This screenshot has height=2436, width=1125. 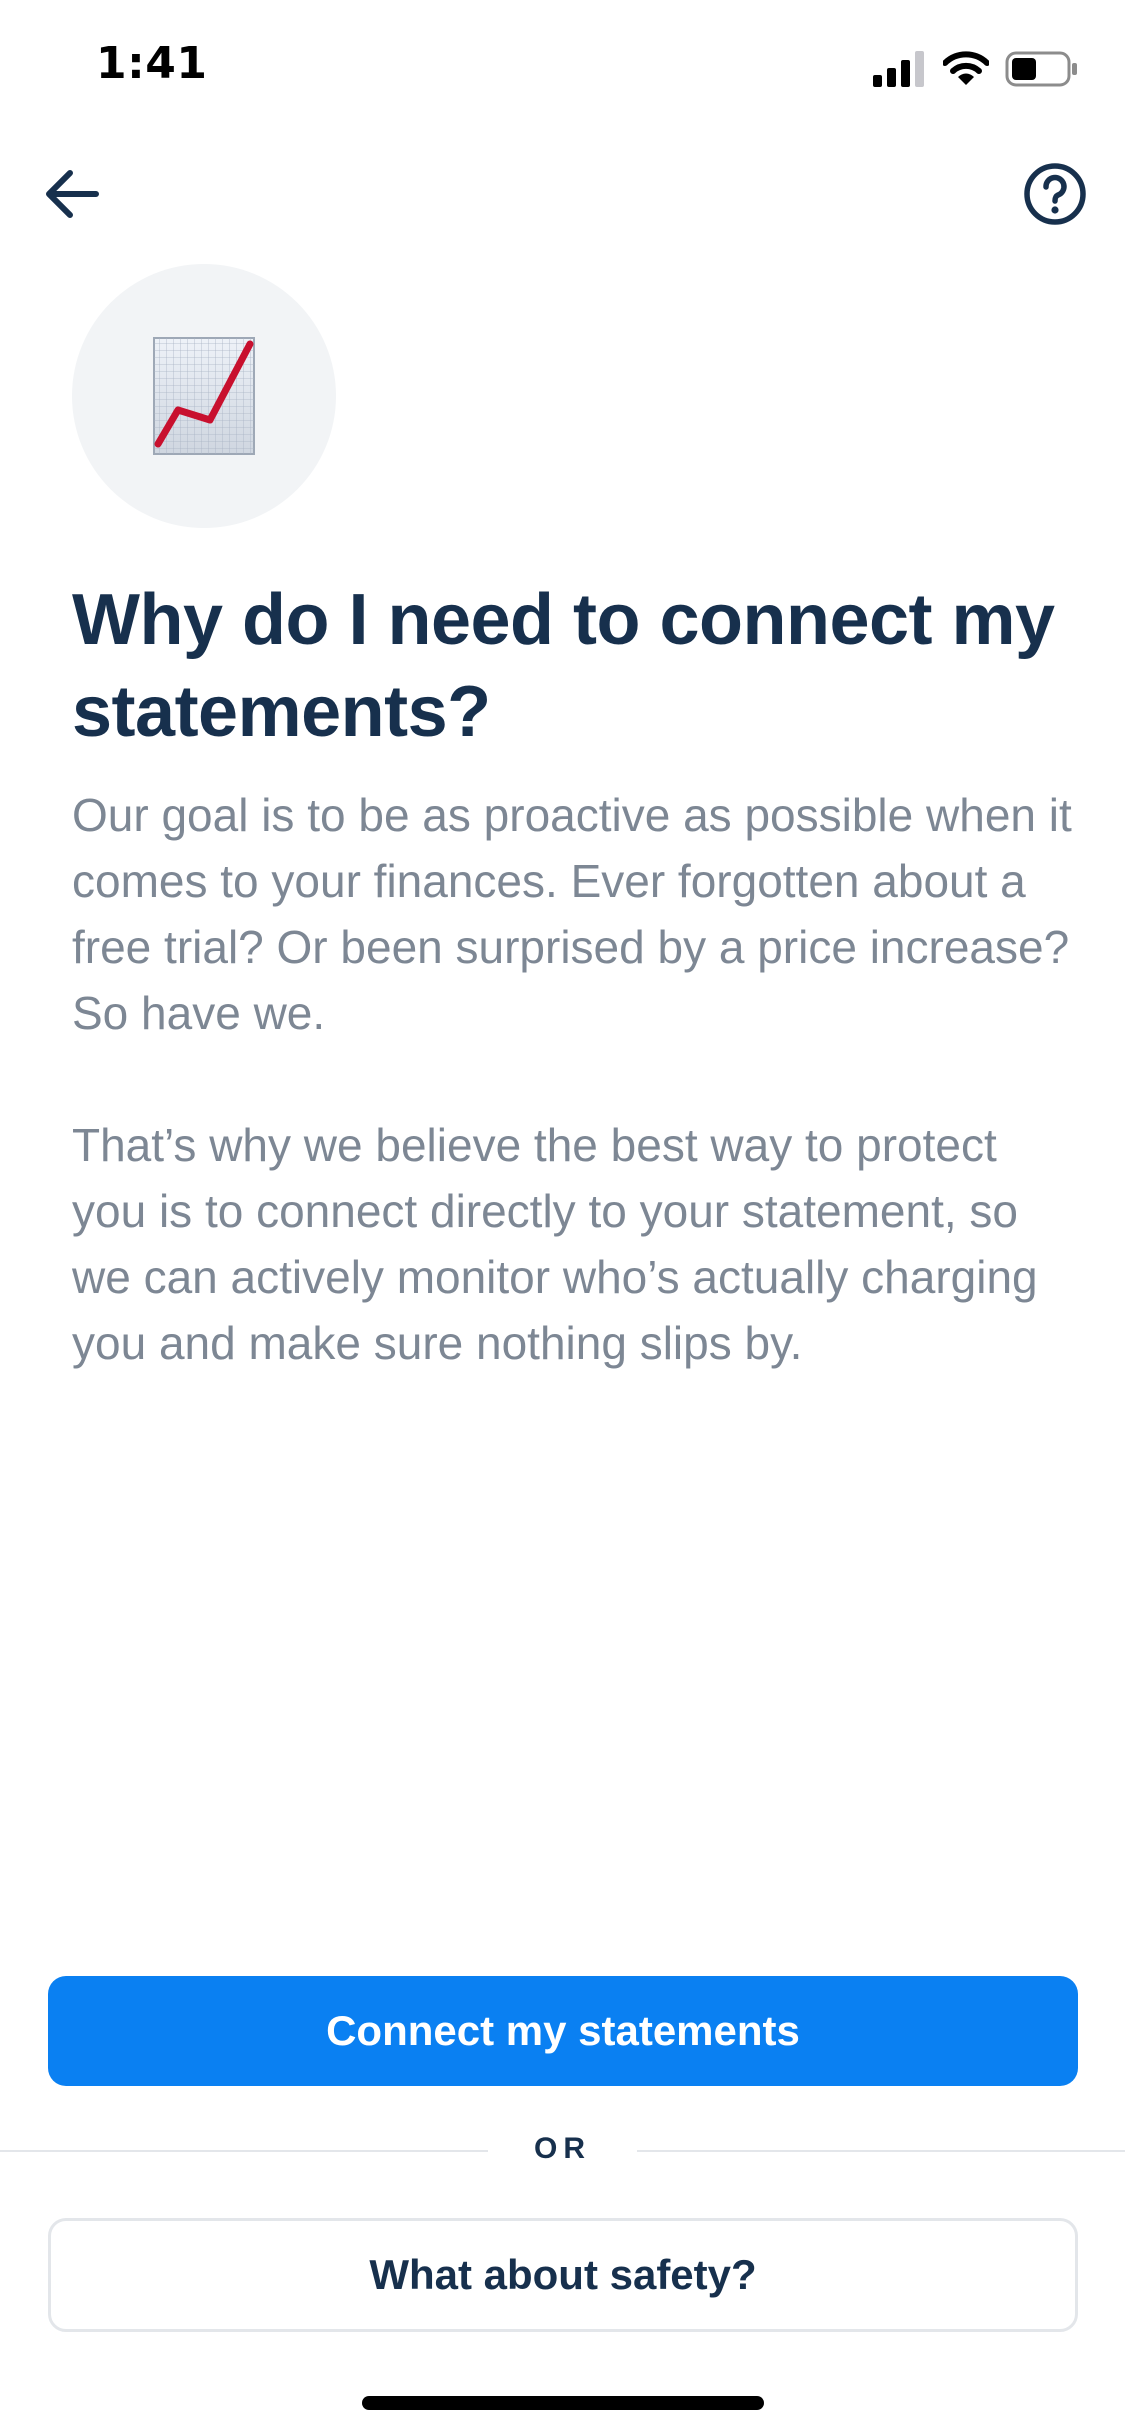 I want to click on status-icons, so click(x=976, y=69).